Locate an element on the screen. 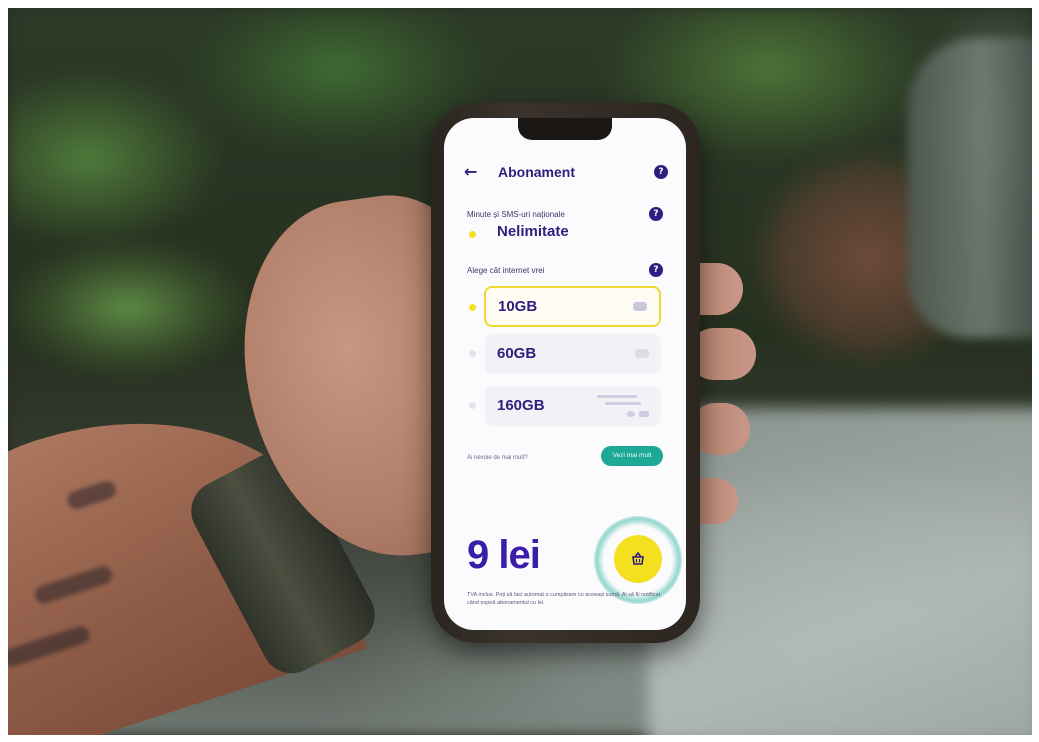 The height and width of the screenshot is (742, 1039). minutes-dot is located at coordinates (472, 234).